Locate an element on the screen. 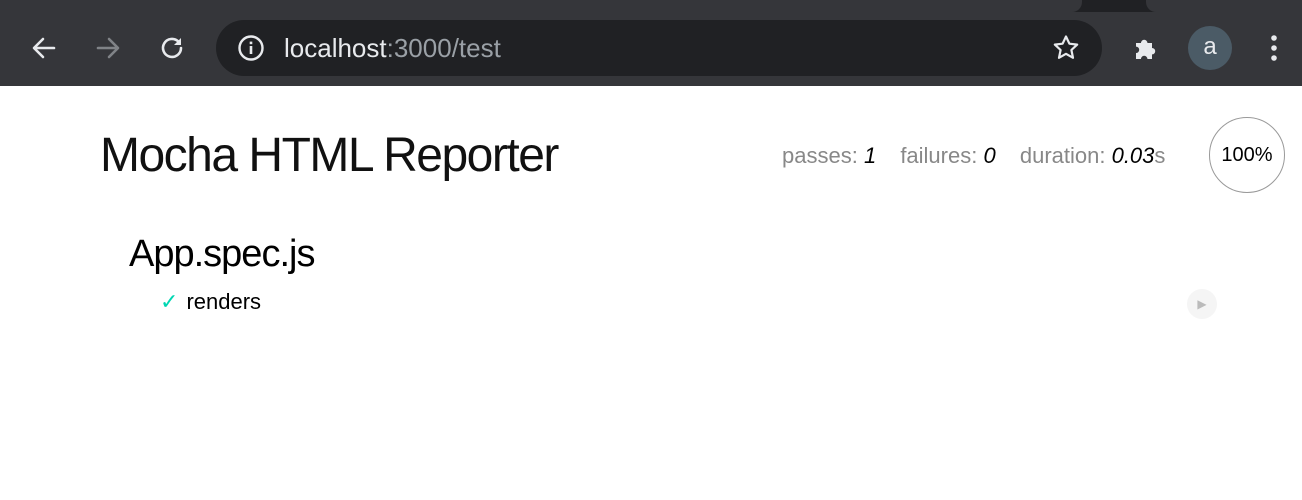 This screenshot has height=500, width=1302. url-host: localhost is located at coordinates (335, 48).